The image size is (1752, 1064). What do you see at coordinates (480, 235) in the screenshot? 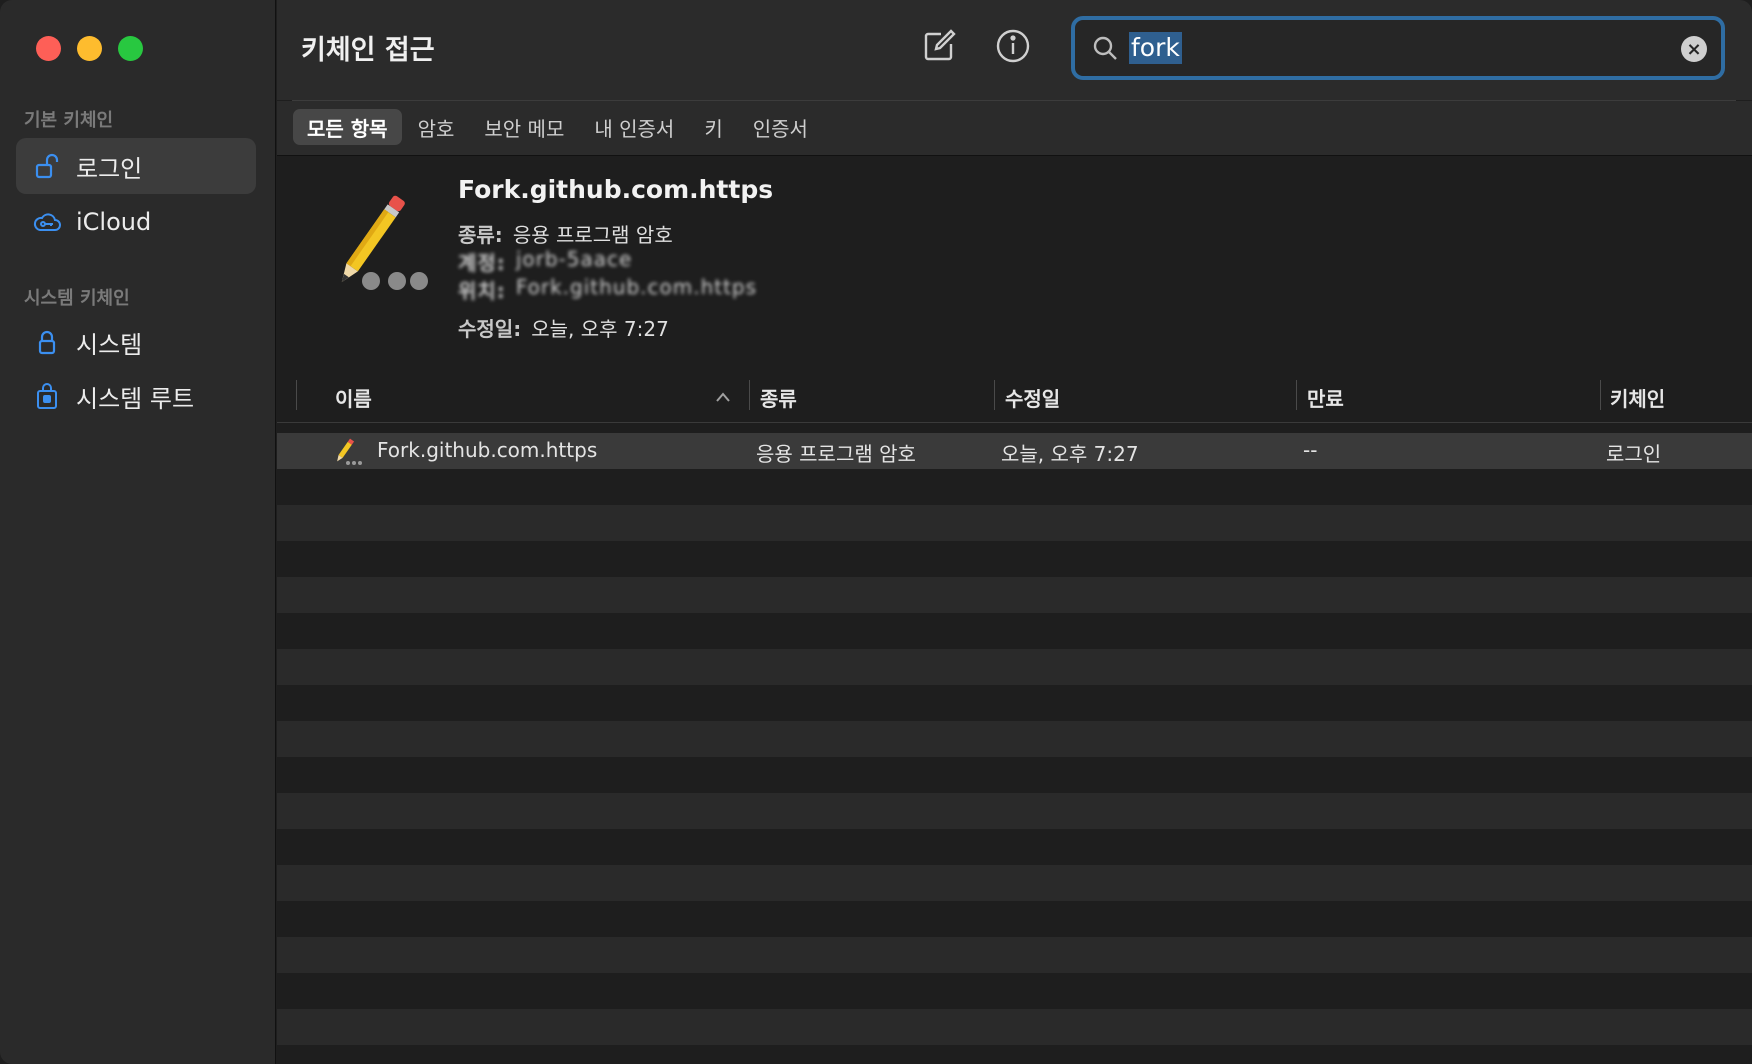
I see `detail-kind-label: 종류:` at bounding box center [480, 235].